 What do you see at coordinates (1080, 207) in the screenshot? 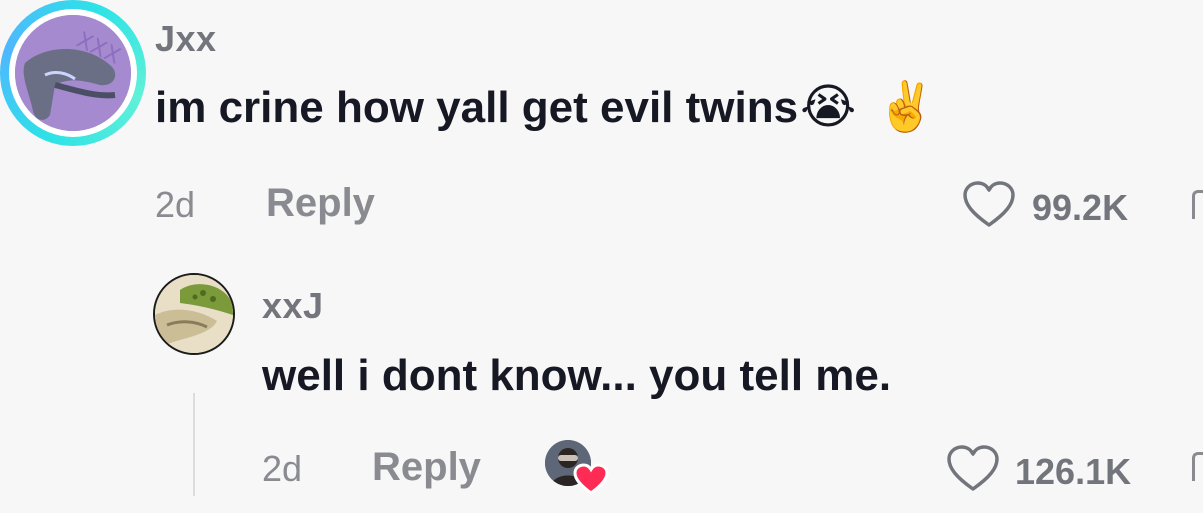
I see `comment-like-count: 99.2K` at bounding box center [1080, 207].